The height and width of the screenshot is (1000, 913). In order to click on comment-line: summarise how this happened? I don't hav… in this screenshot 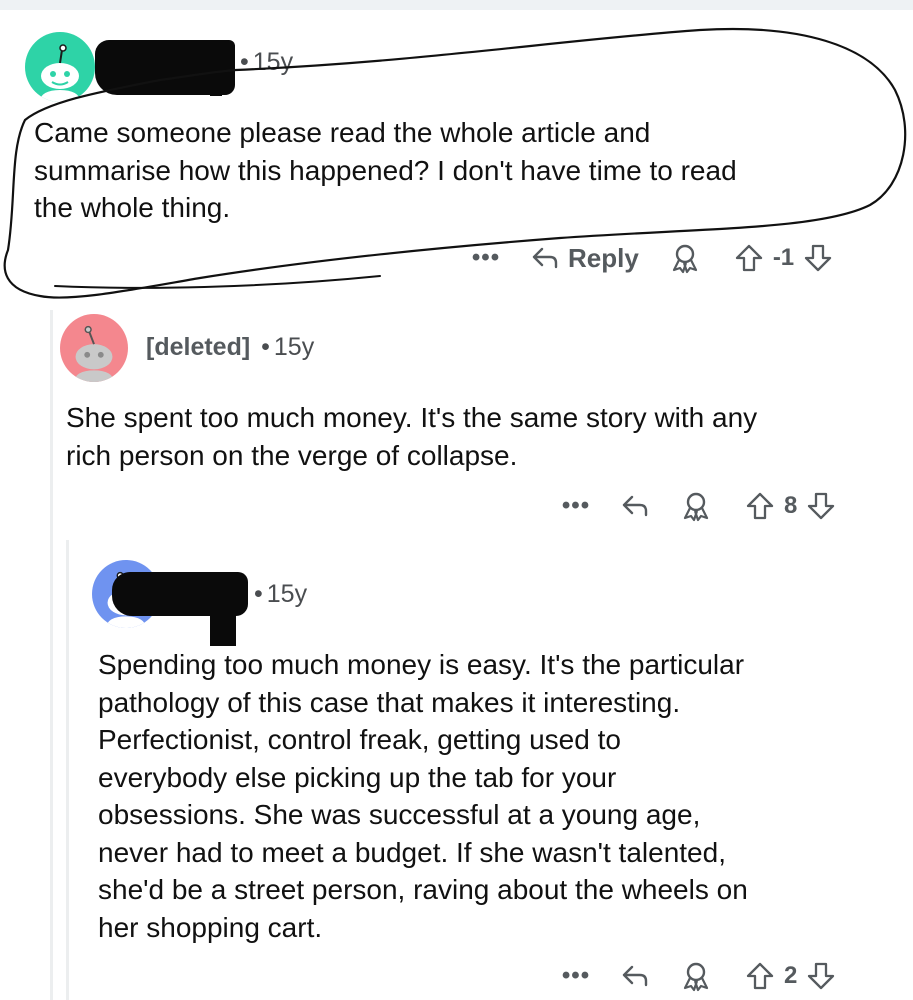, I will do `click(385, 170)`.